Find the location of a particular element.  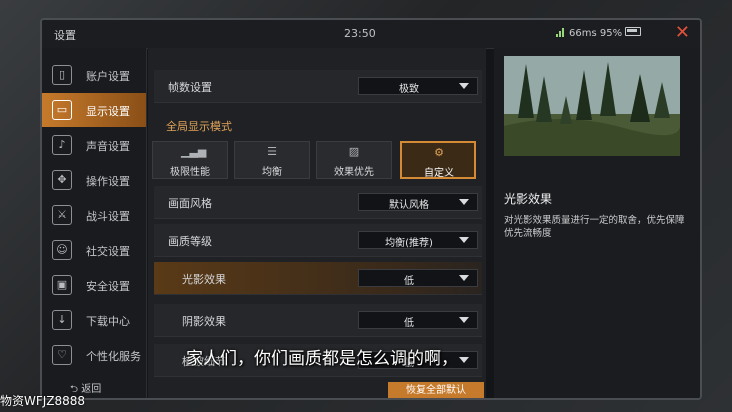

sidebar-item-label: 声音设置 is located at coordinates (108, 146).